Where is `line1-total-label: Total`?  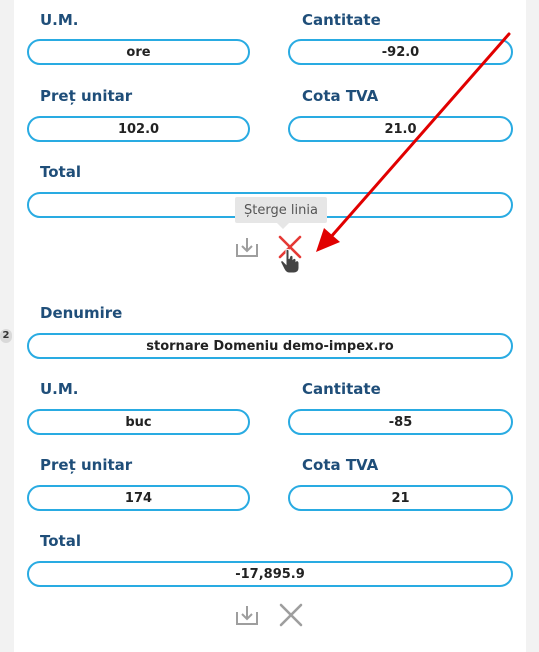
line1-total-label: Total is located at coordinates (60, 172).